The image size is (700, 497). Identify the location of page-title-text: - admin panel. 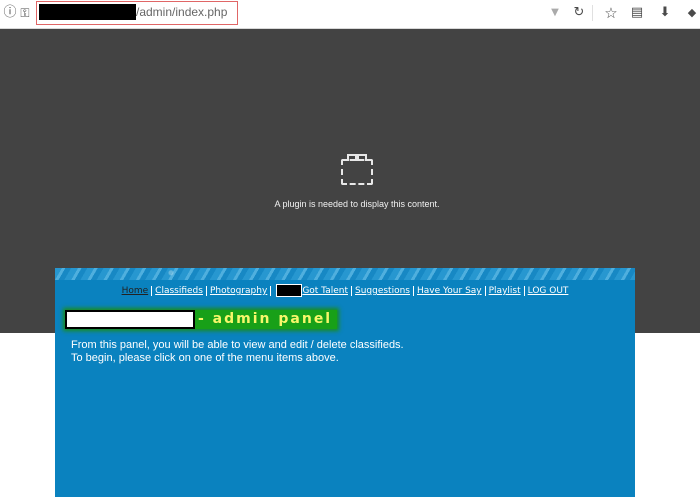
(265, 319).